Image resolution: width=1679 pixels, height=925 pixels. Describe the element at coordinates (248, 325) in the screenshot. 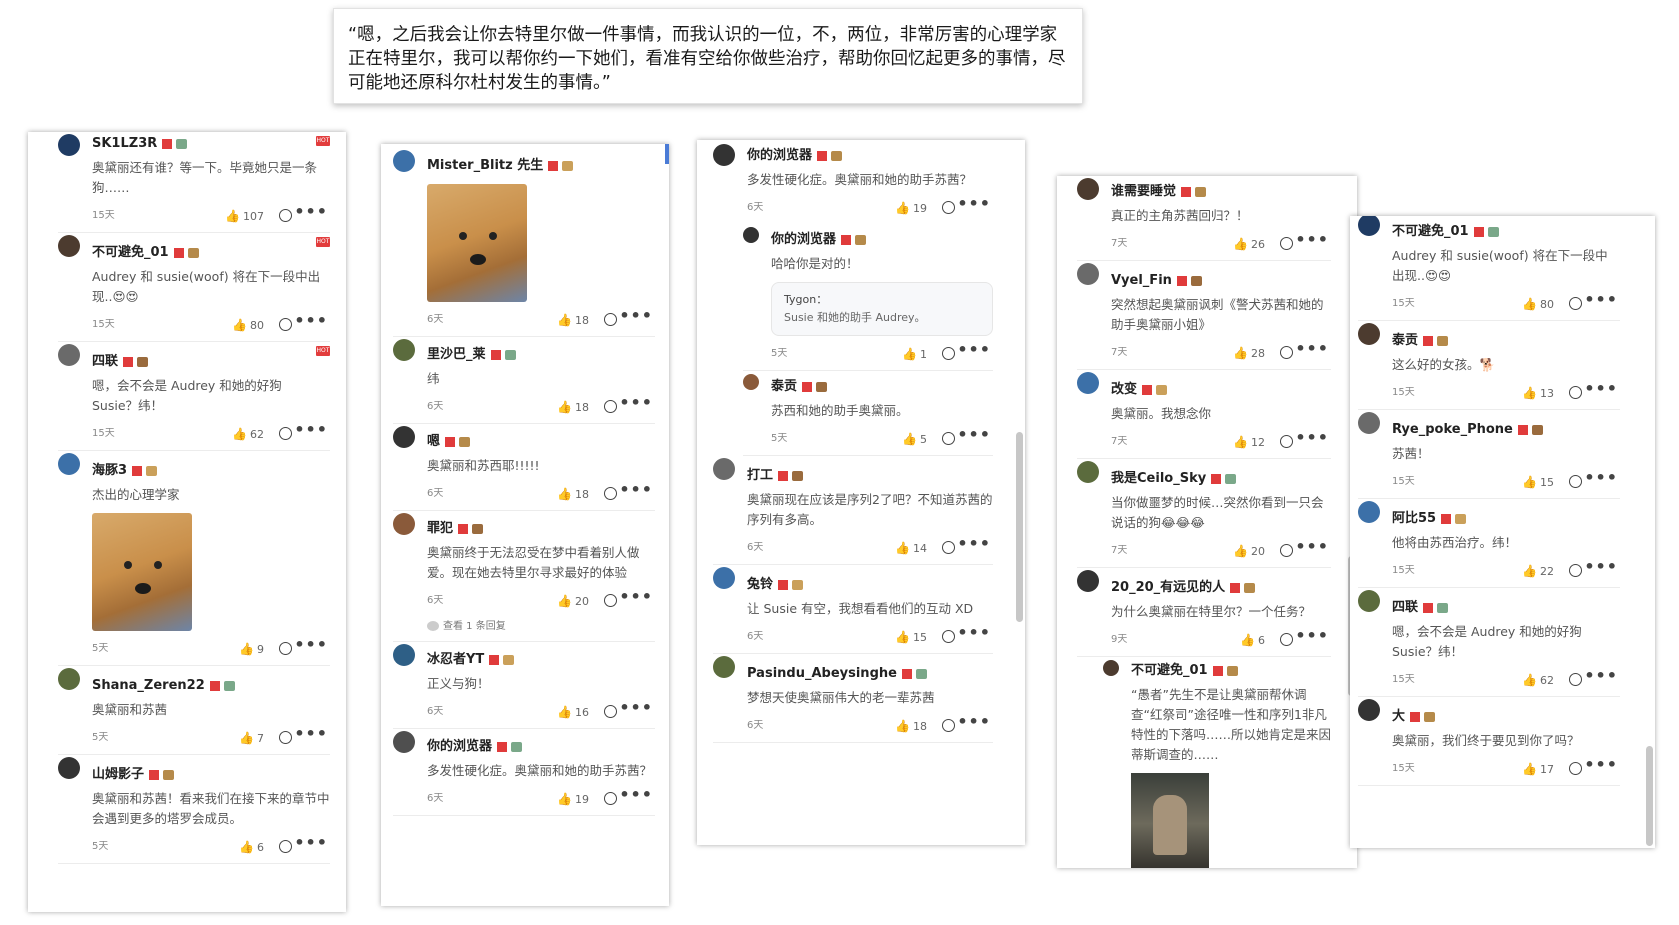

I see `like-button: 👍 80` at that location.